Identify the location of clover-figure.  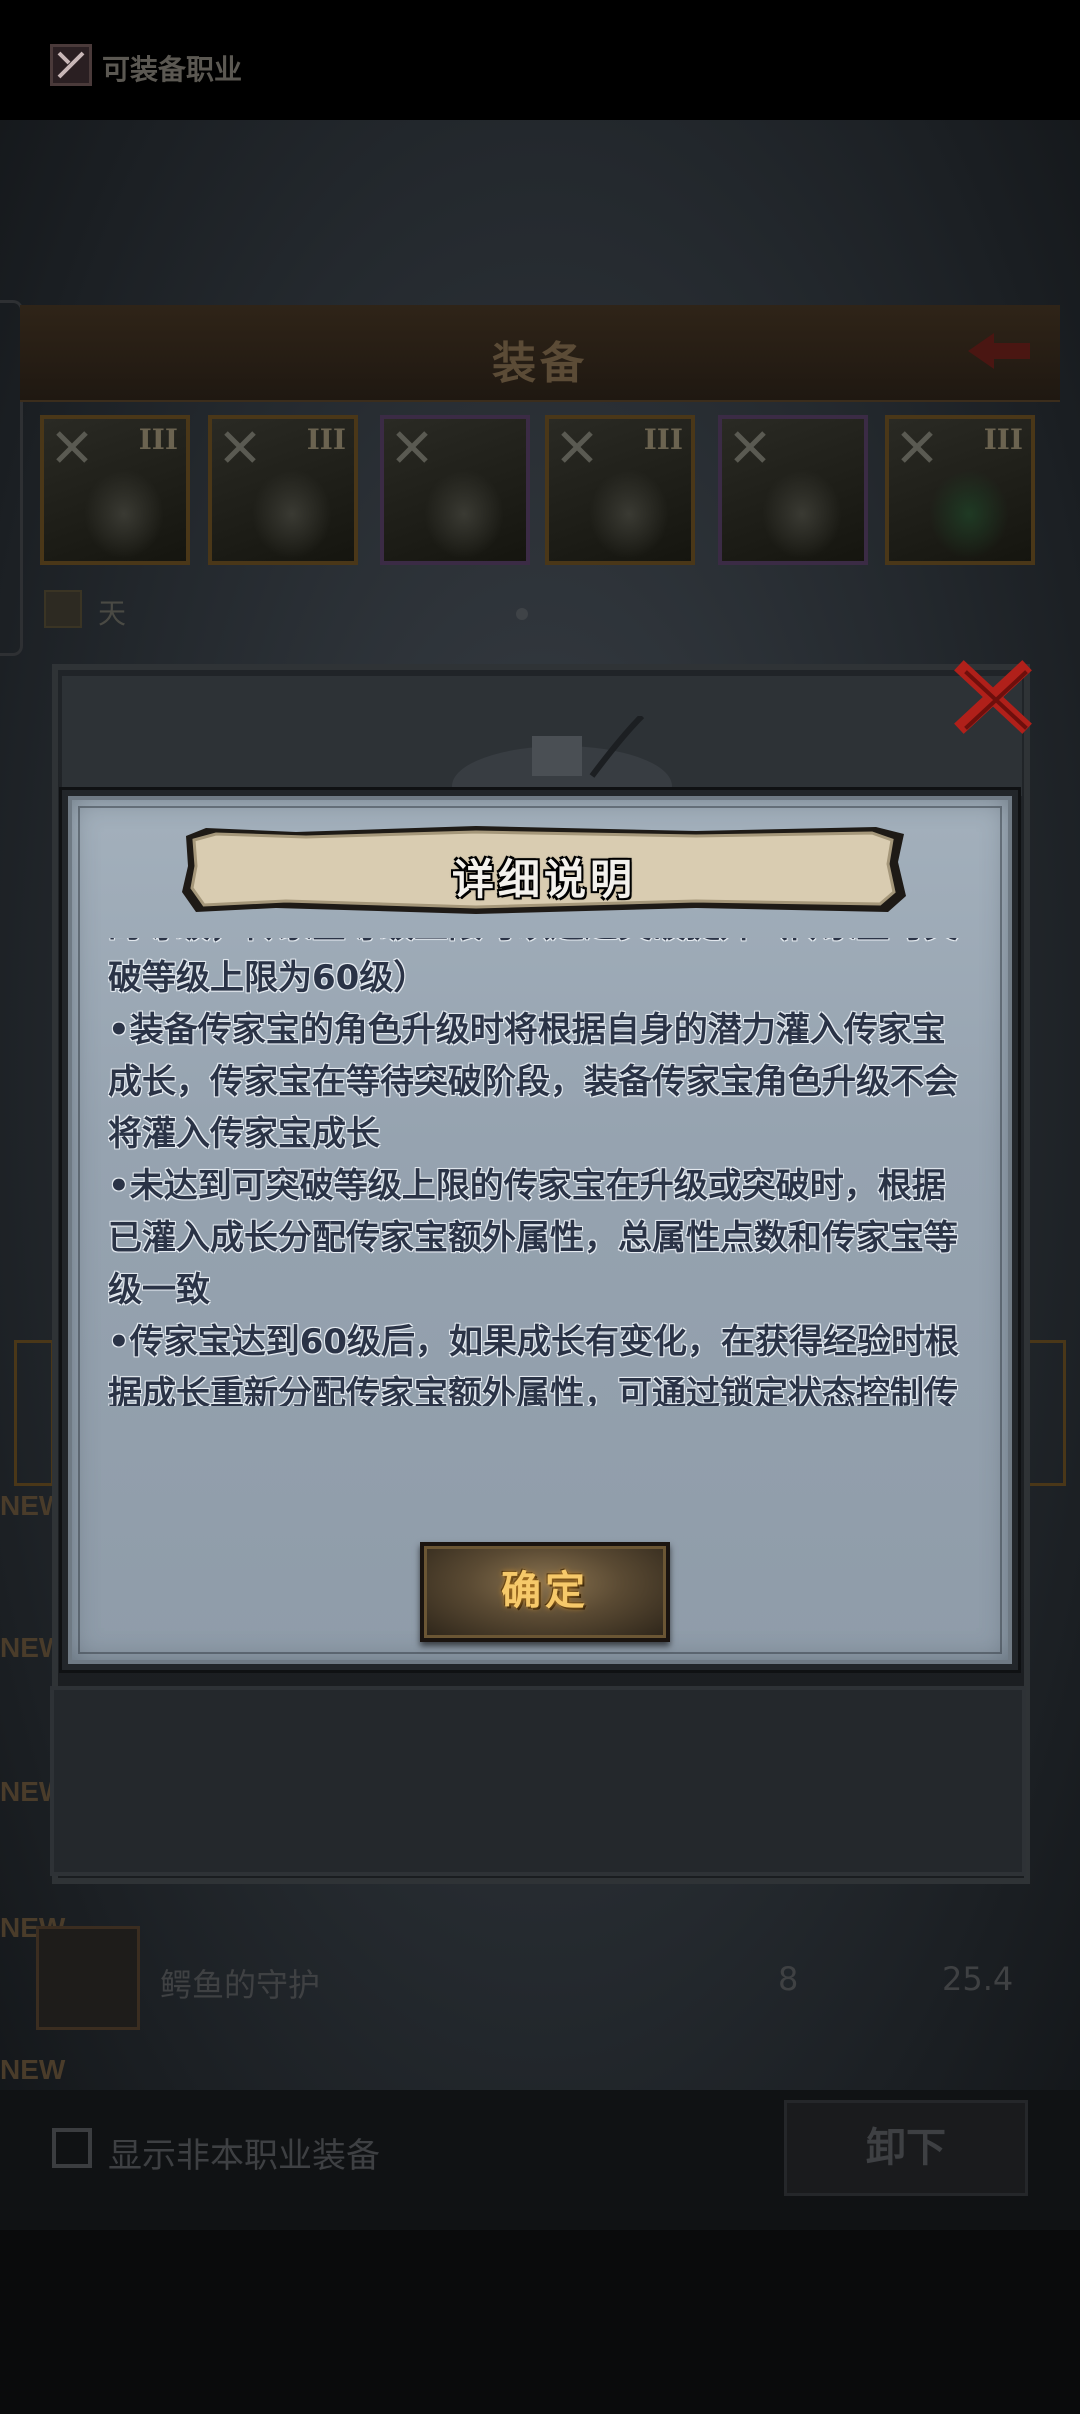
(969, 514).